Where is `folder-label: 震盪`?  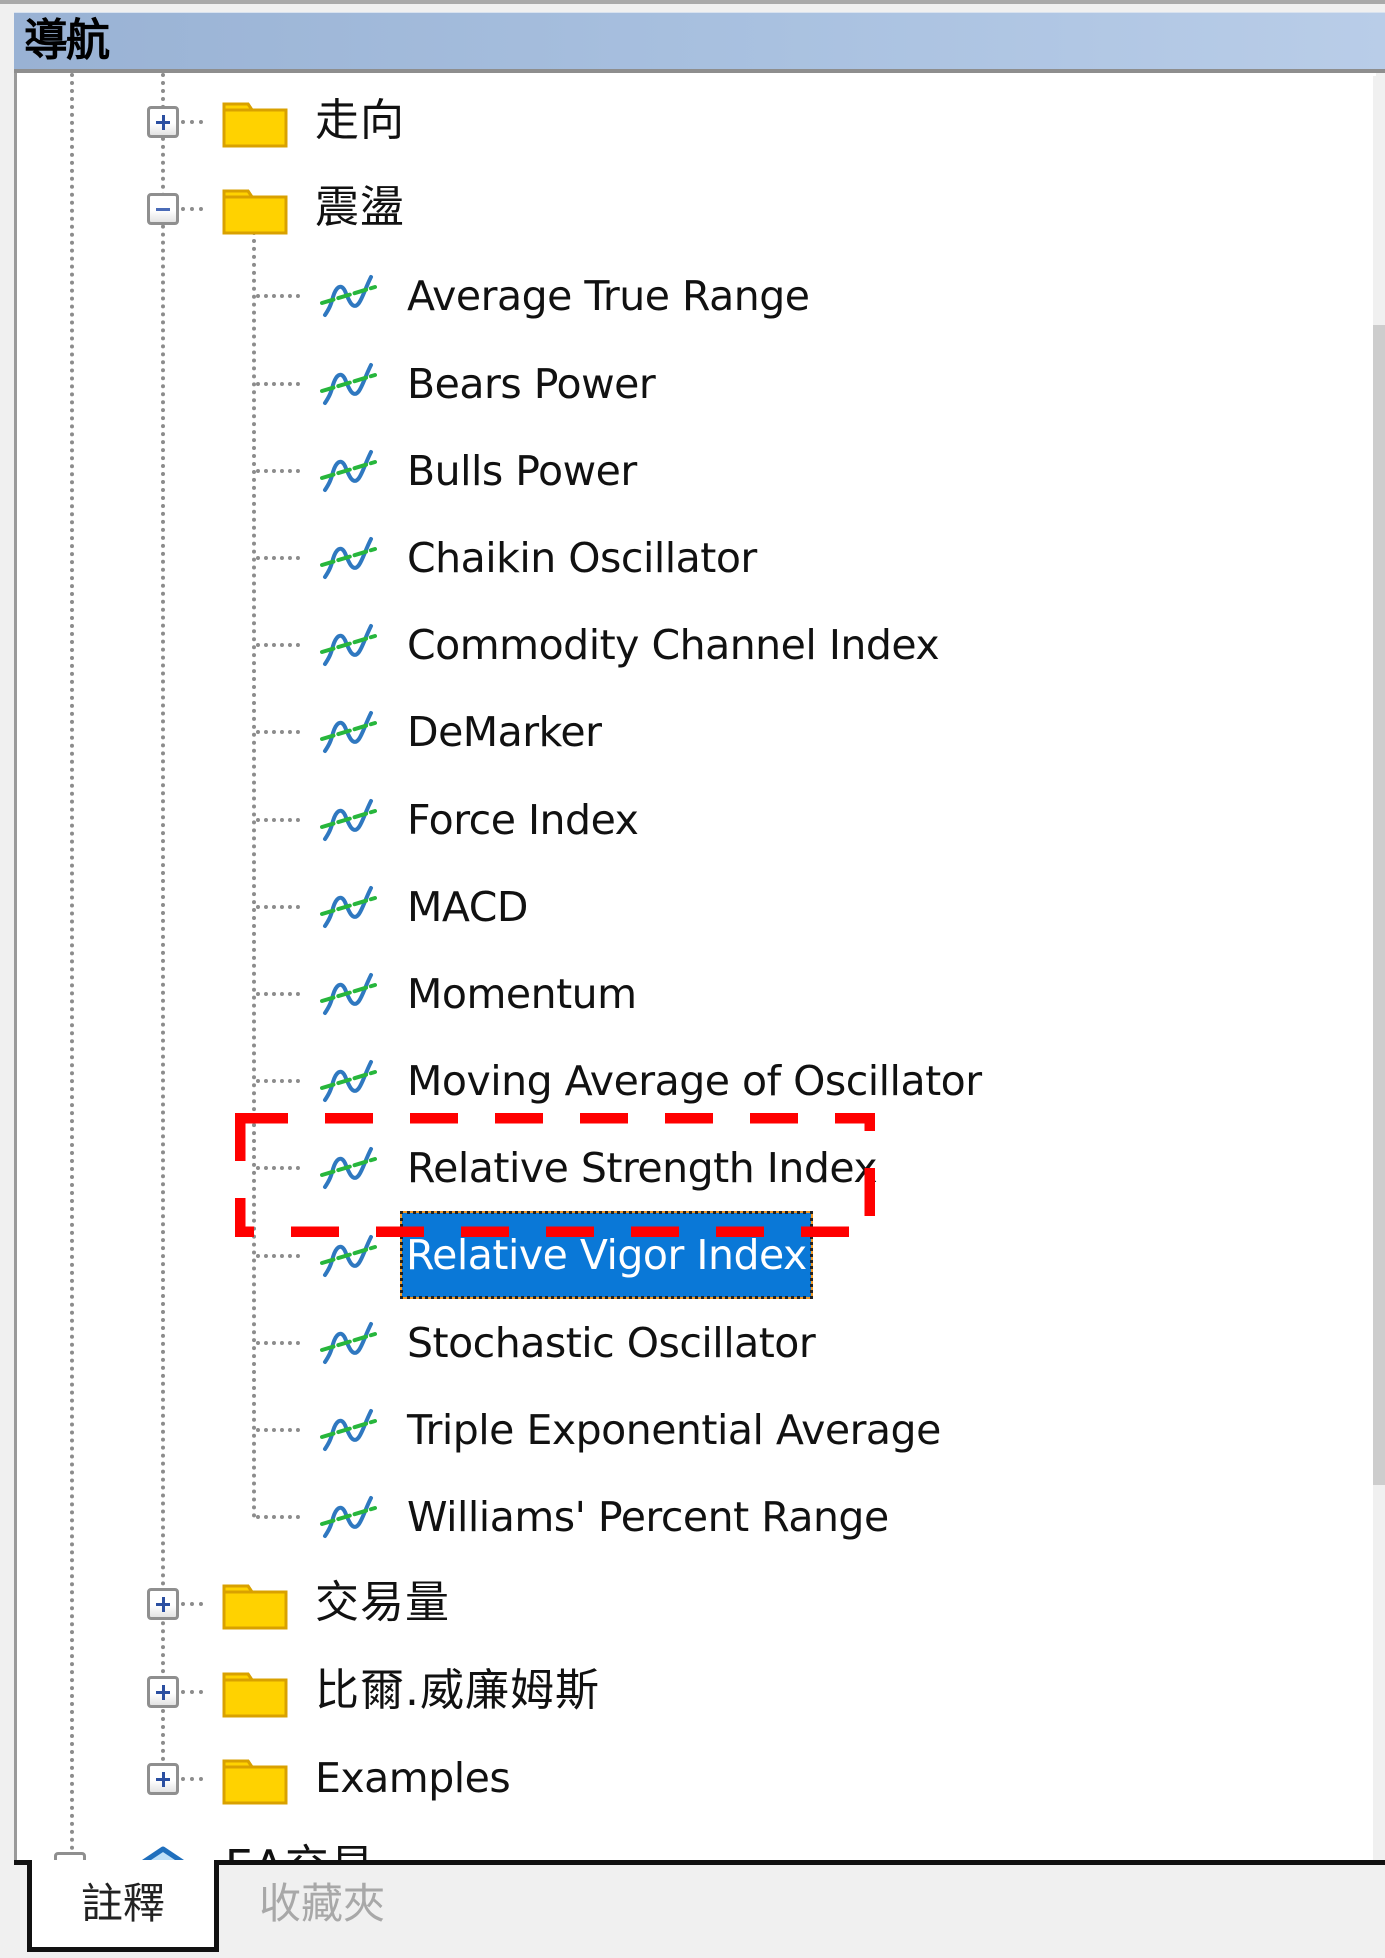 folder-label: 震盪 is located at coordinates (360, 208).